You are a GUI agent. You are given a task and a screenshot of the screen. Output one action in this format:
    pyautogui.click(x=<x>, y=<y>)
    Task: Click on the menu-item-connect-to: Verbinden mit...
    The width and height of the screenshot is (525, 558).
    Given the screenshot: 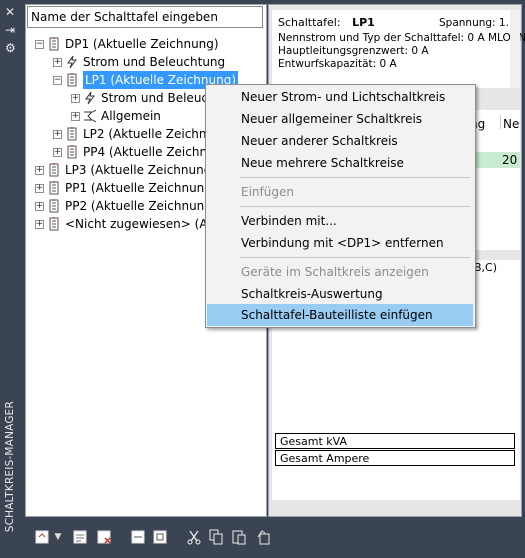 What is the action you would take?
    pyautogui.click(x=340, y=221)
    